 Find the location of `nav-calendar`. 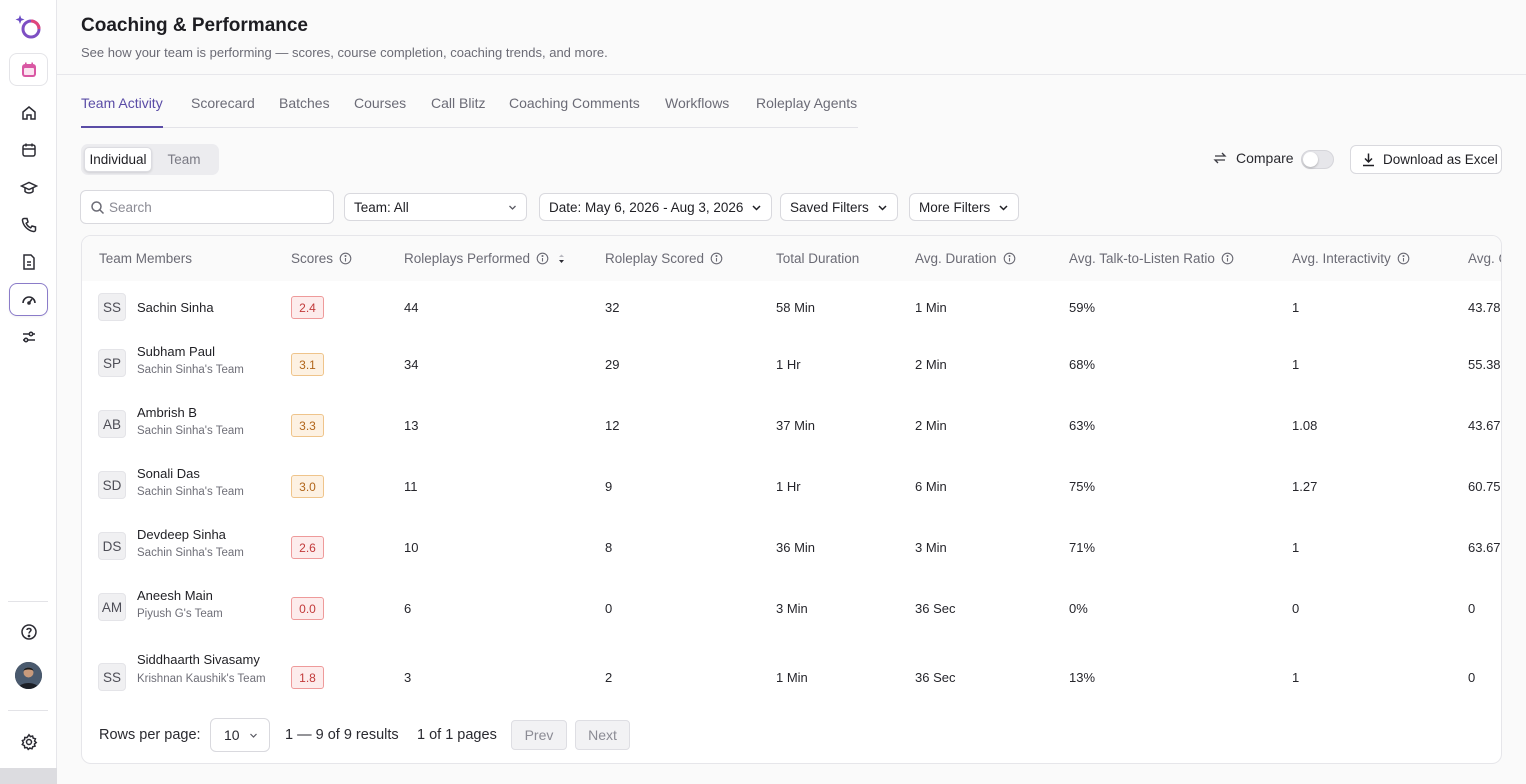

nav-calendar is located at coordinates (28, 149).